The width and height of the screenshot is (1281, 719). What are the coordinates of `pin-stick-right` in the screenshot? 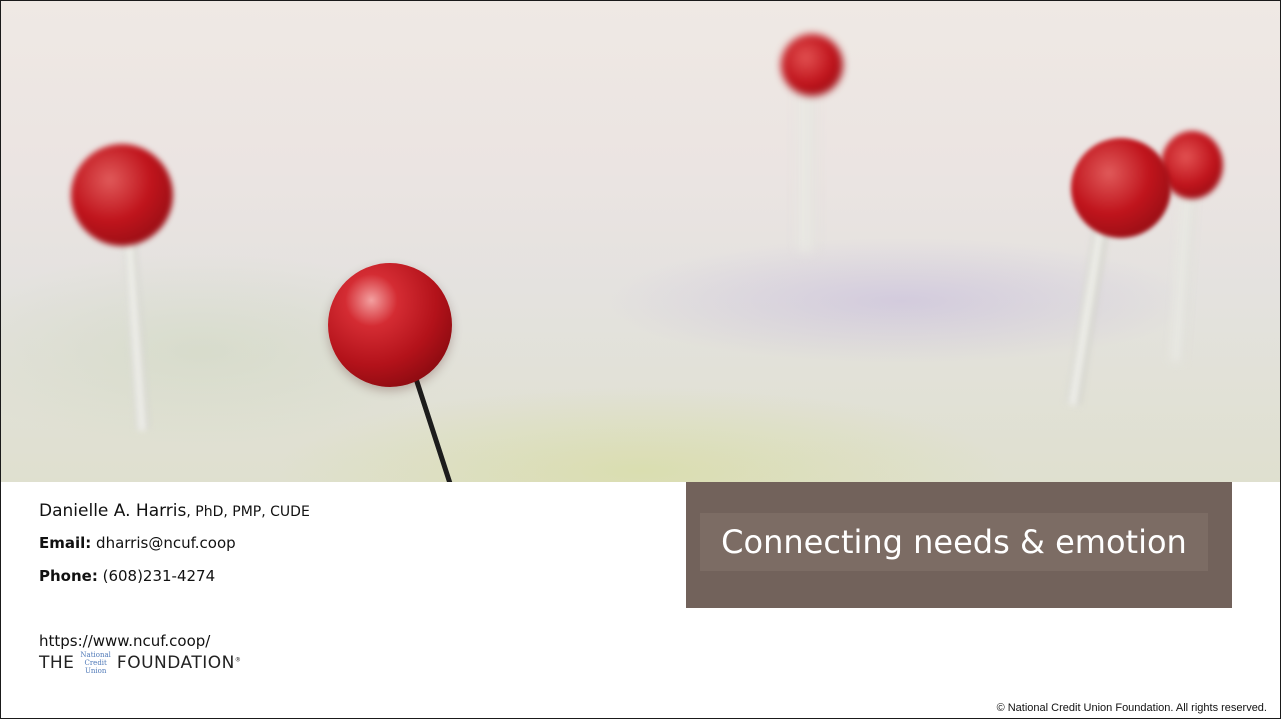 It's located at (1087, 316).